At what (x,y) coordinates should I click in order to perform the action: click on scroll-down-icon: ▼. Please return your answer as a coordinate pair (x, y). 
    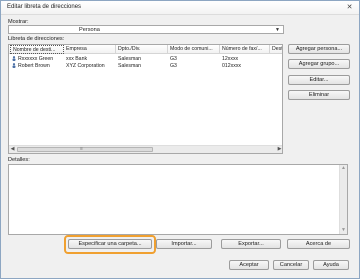
    Looking at the image, I should click on (343, 230).